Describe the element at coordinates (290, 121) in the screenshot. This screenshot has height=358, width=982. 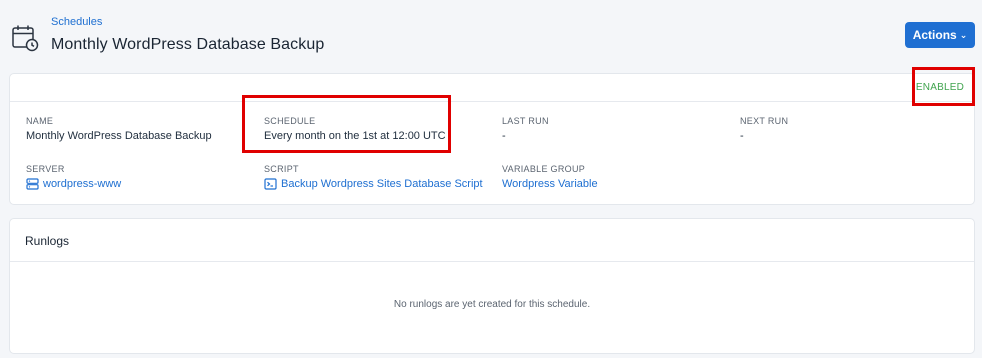
I see `field-label-schedule: SCHEDULE` at that location.